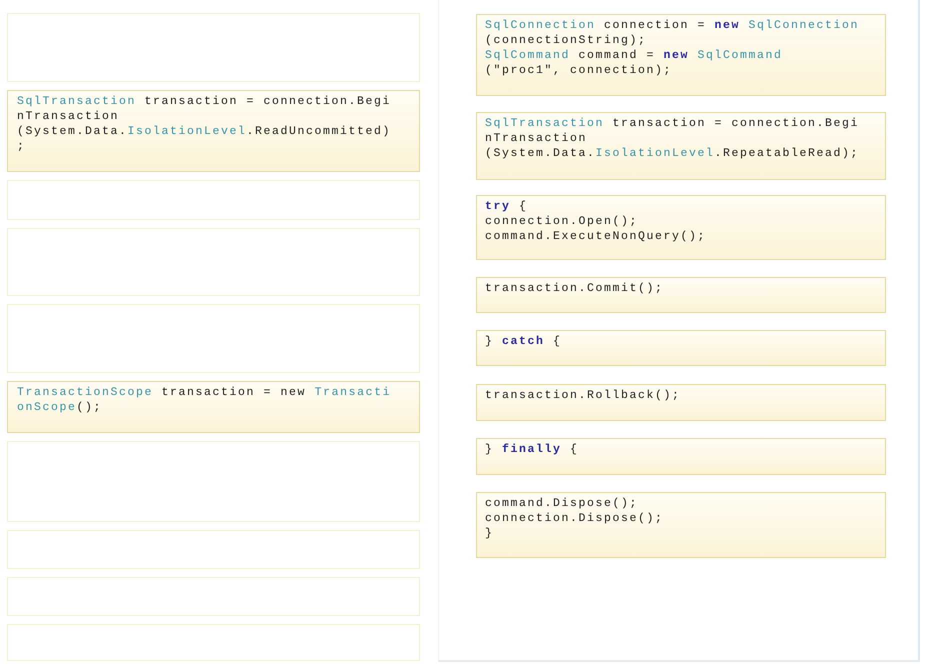 The height and width of the screenshot is (670, 933). Describe the element at coordinates (681, 295) in the screenshot. I see `code-block: transaction.Commit();` at that location.